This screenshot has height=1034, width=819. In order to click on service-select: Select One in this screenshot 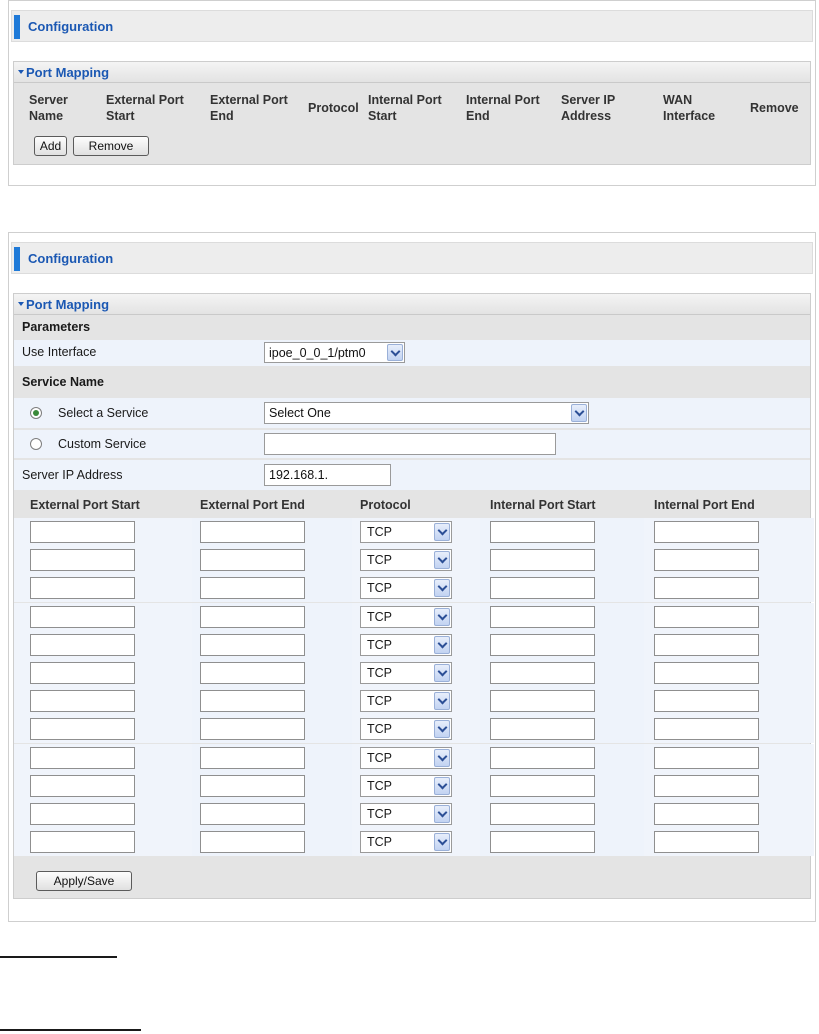, I will do `click(426, 413)`.